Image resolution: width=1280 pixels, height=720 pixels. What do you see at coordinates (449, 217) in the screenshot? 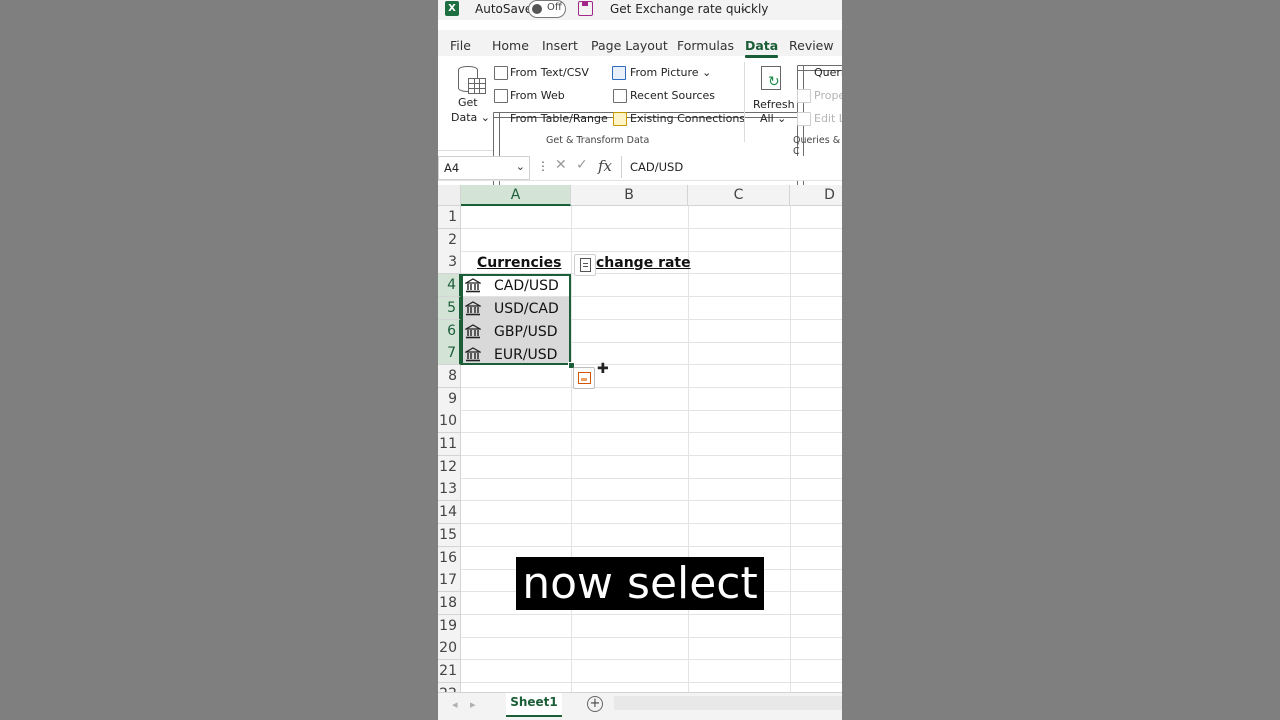
I see `row-header: 1` at bounding box center [449, 217].